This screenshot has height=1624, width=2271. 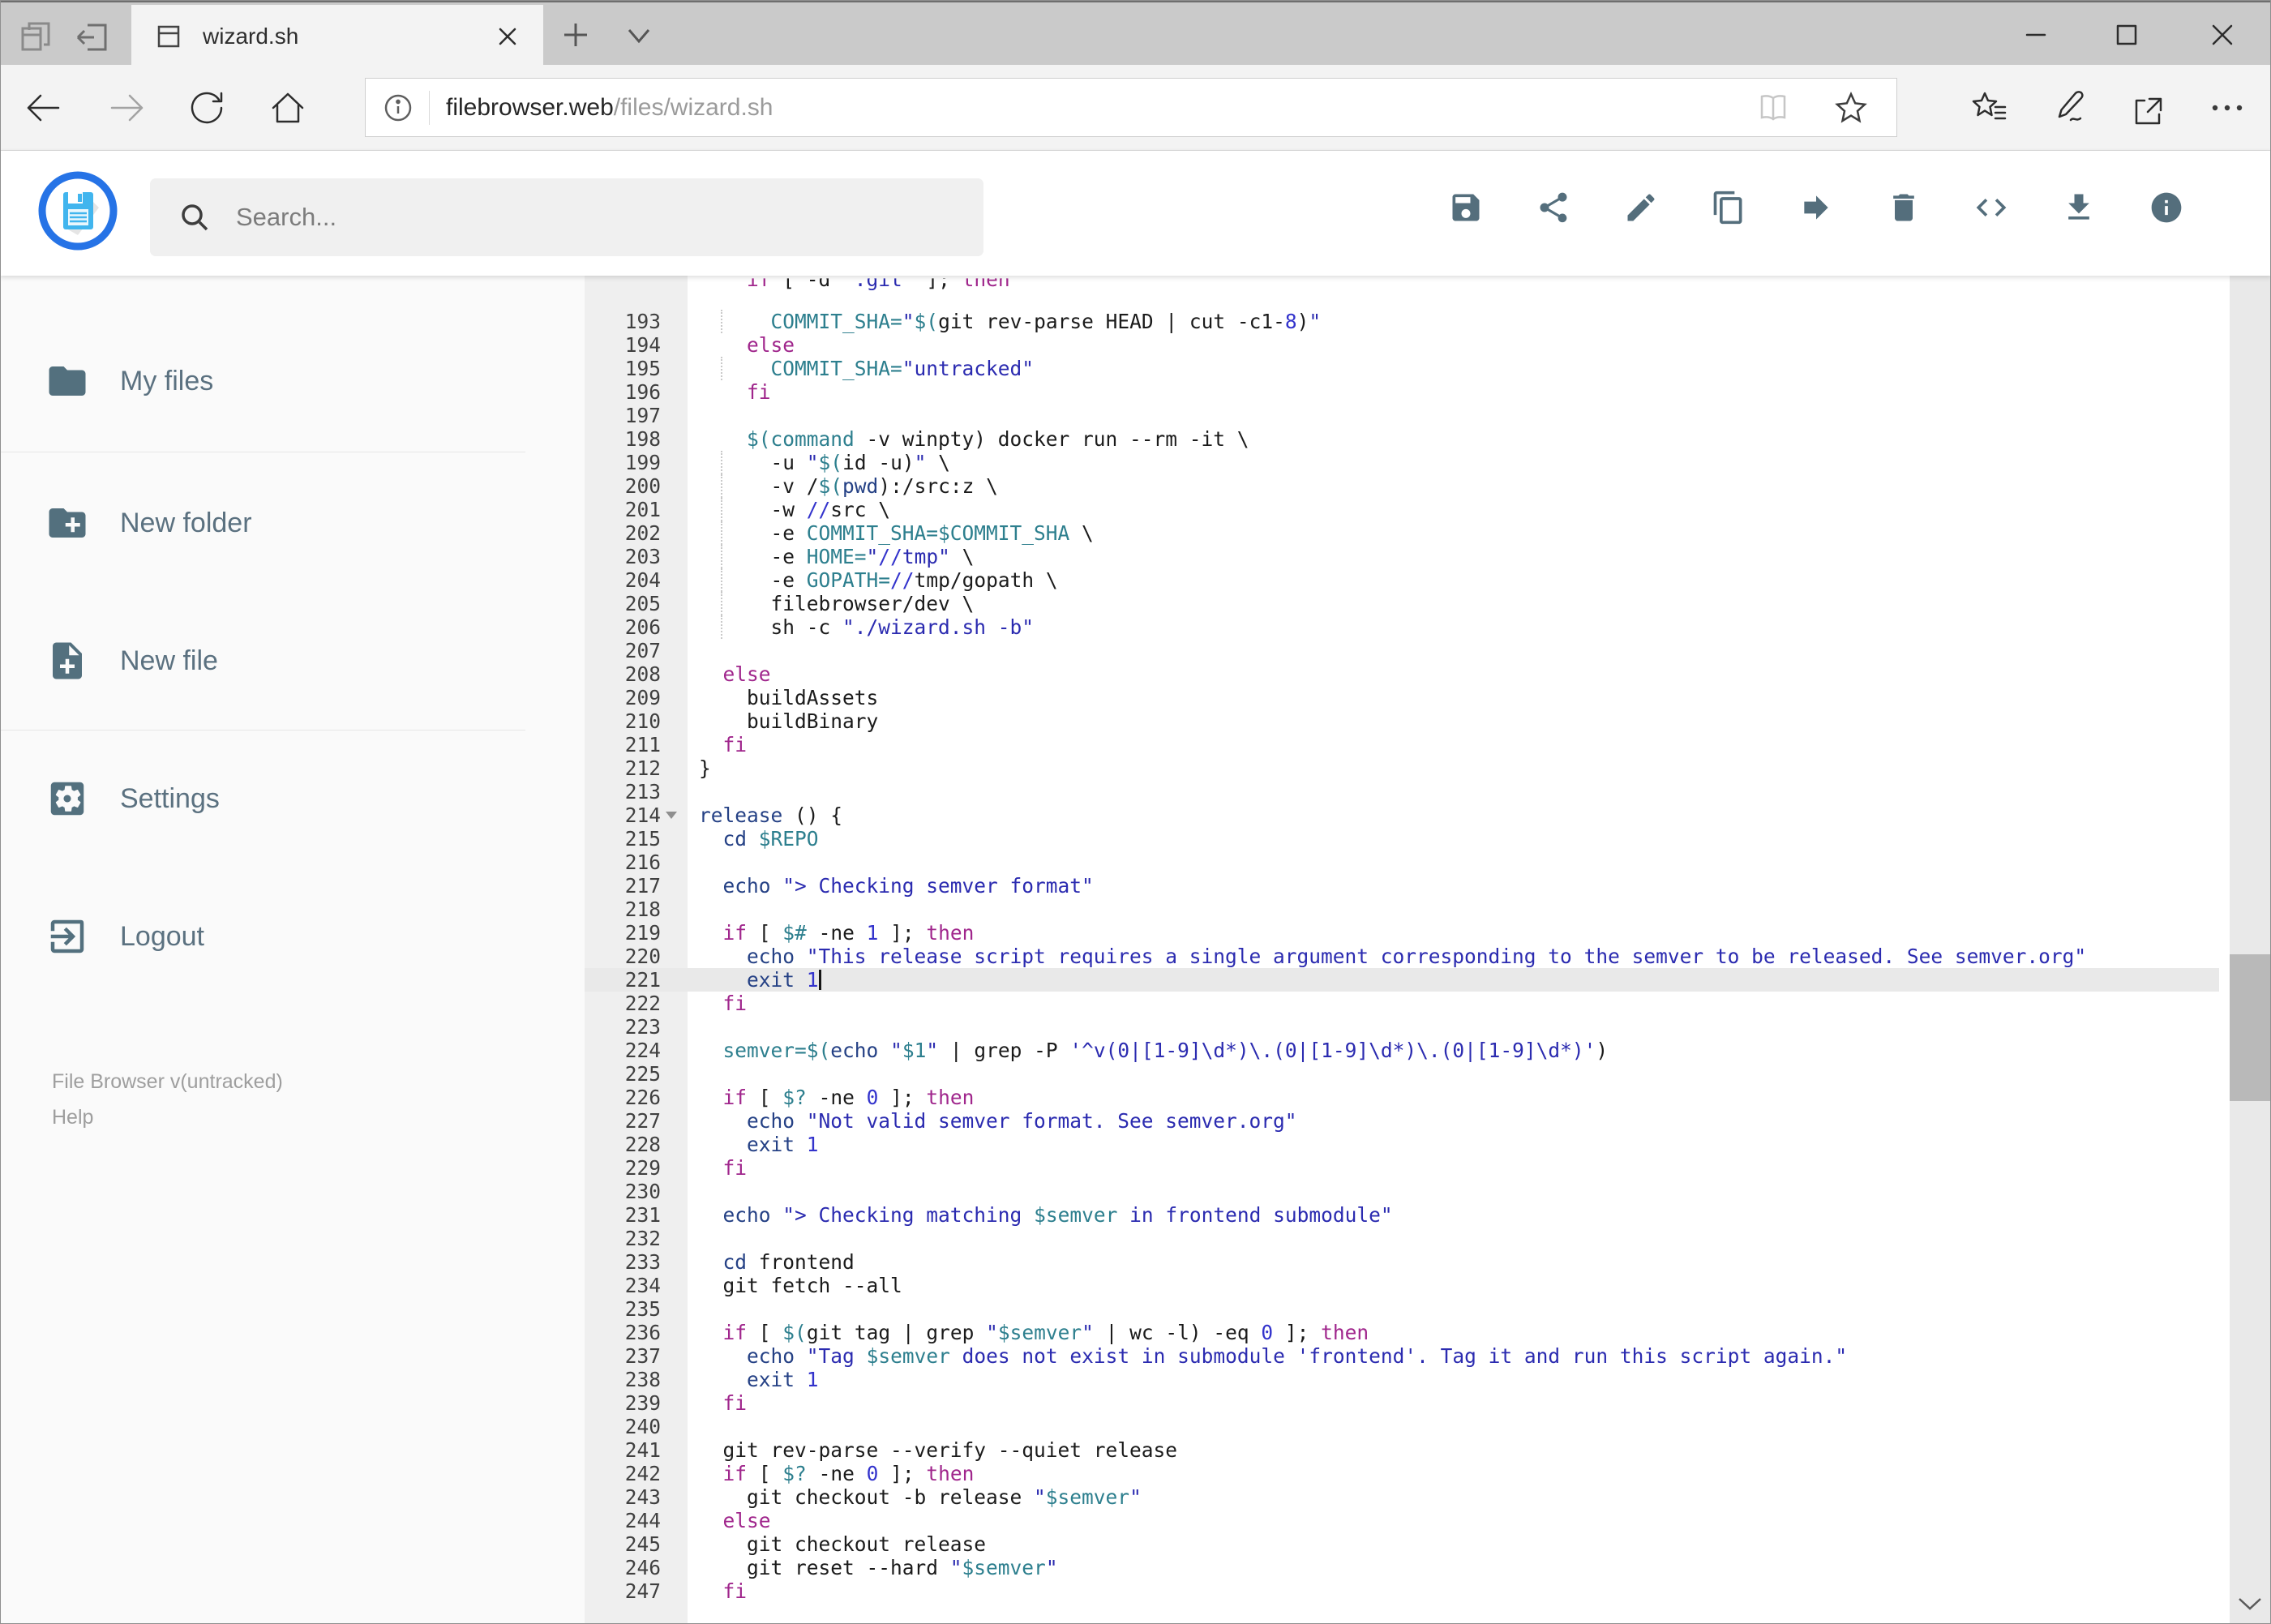 What do you see at coordinates (1402, 510) in the screenshot?
I see `code-line: 201 -w //src \` at bounding box center [1402, 510].